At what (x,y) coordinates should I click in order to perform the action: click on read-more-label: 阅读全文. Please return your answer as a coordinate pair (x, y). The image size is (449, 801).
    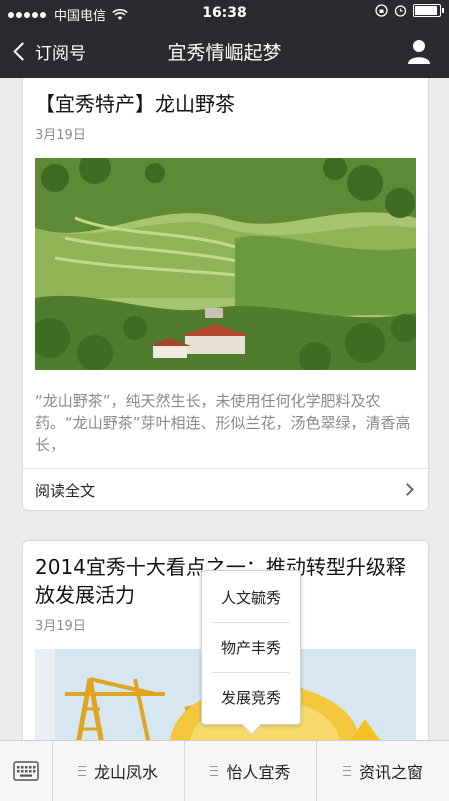
    Looking at the image, I should click on (65, 491).